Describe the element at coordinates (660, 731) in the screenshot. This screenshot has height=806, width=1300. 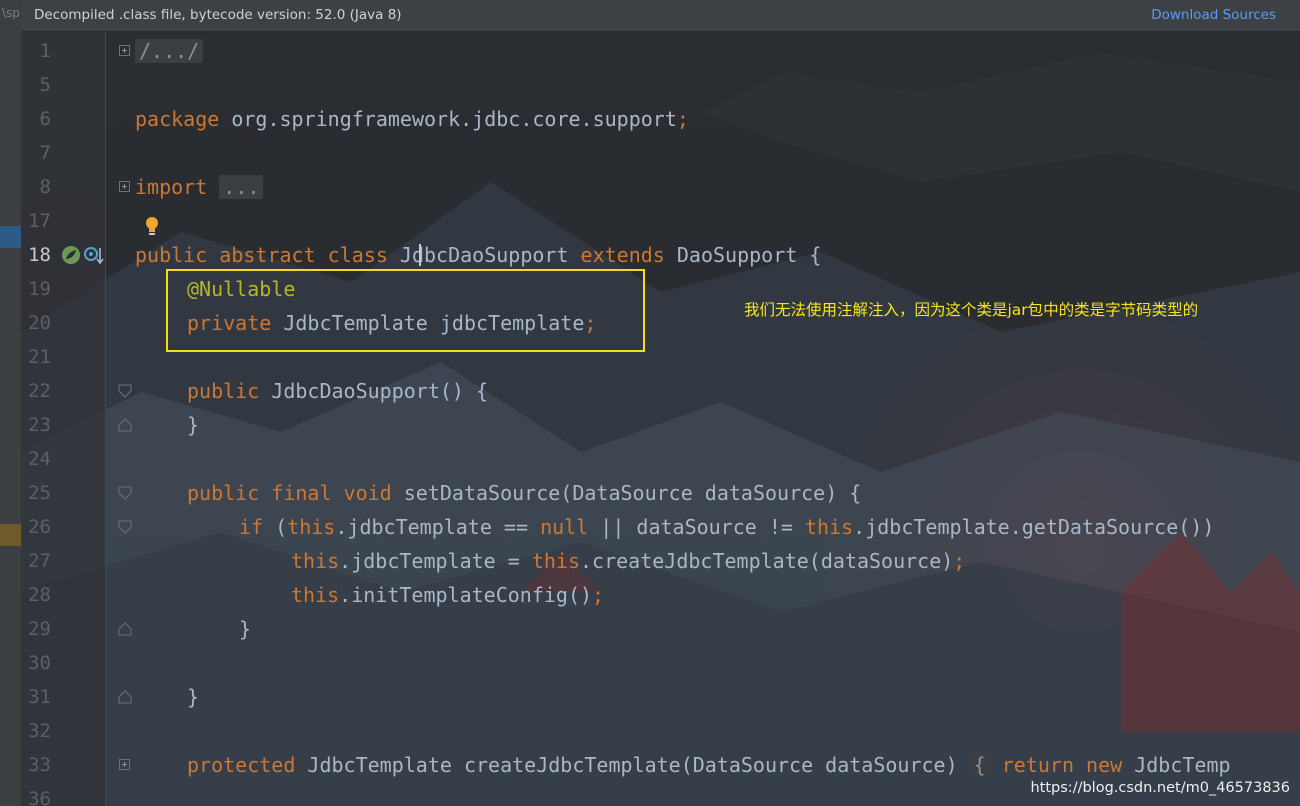
I see `code-line: 32` at that location.